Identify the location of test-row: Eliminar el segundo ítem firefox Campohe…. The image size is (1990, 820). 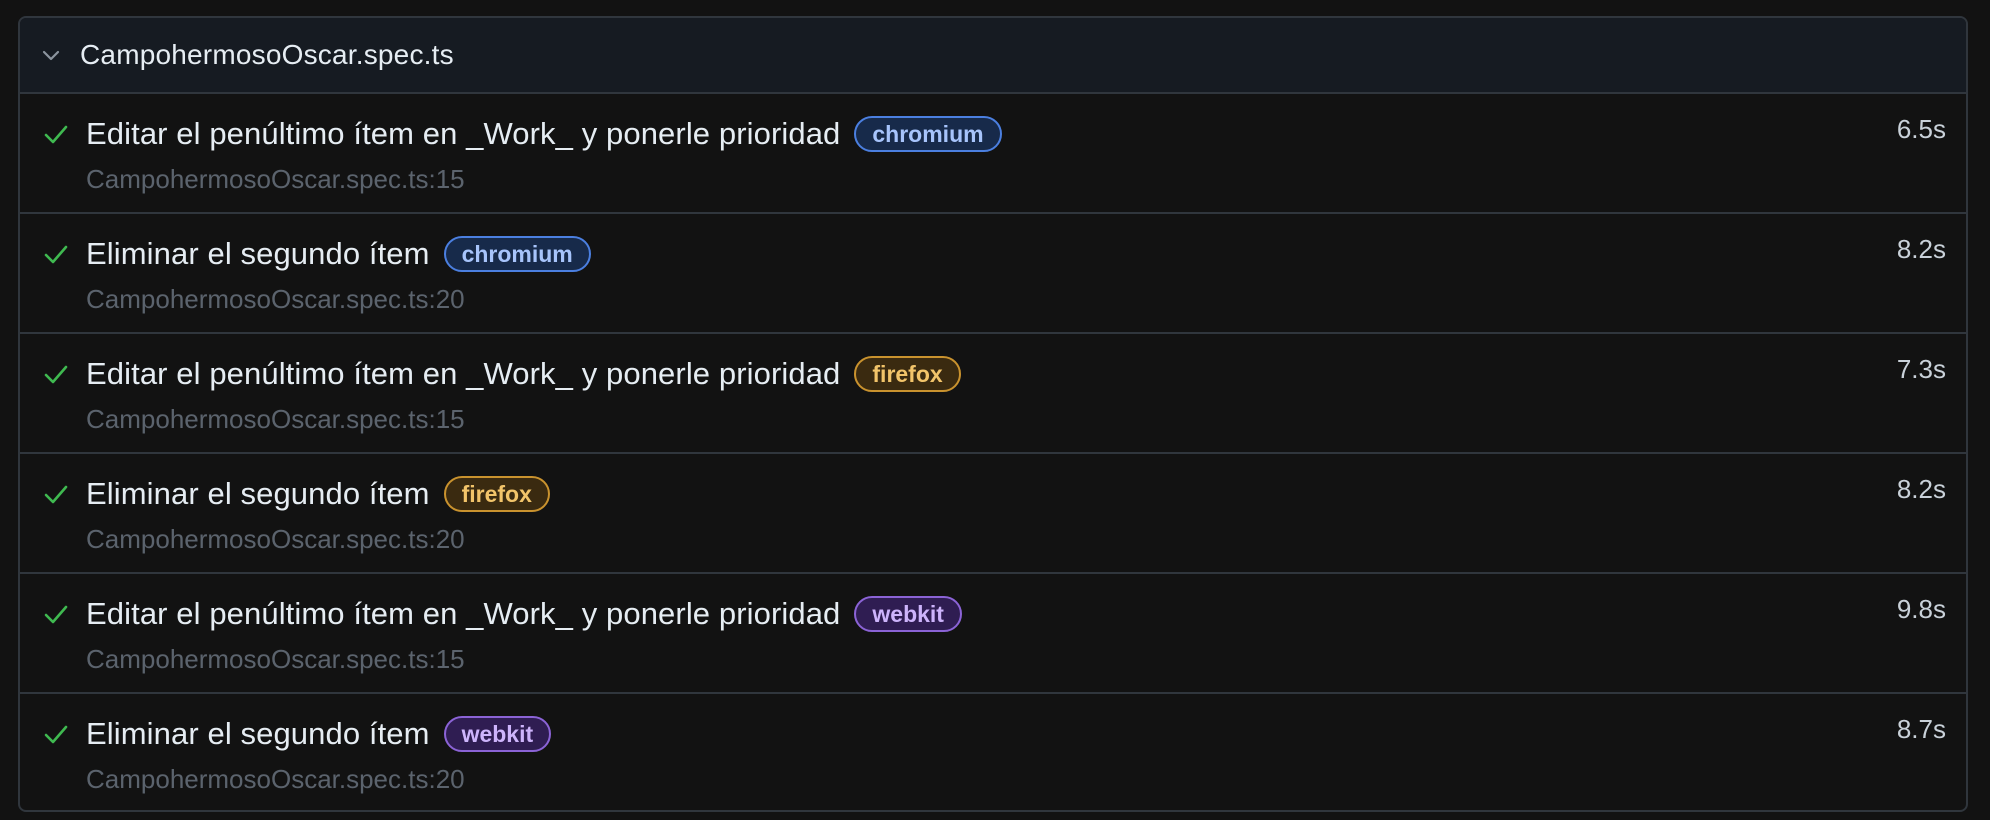
(993, 514).